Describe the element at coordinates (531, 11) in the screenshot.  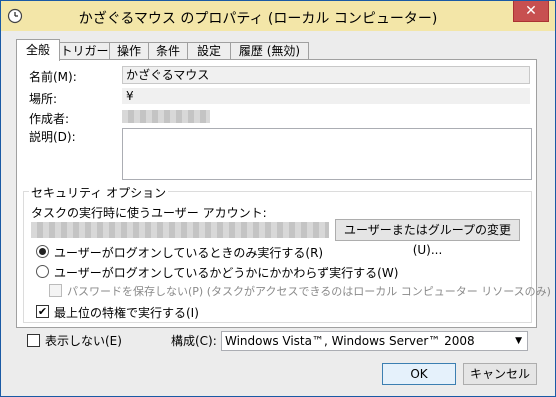
I see `close-button: ✕` at that location.